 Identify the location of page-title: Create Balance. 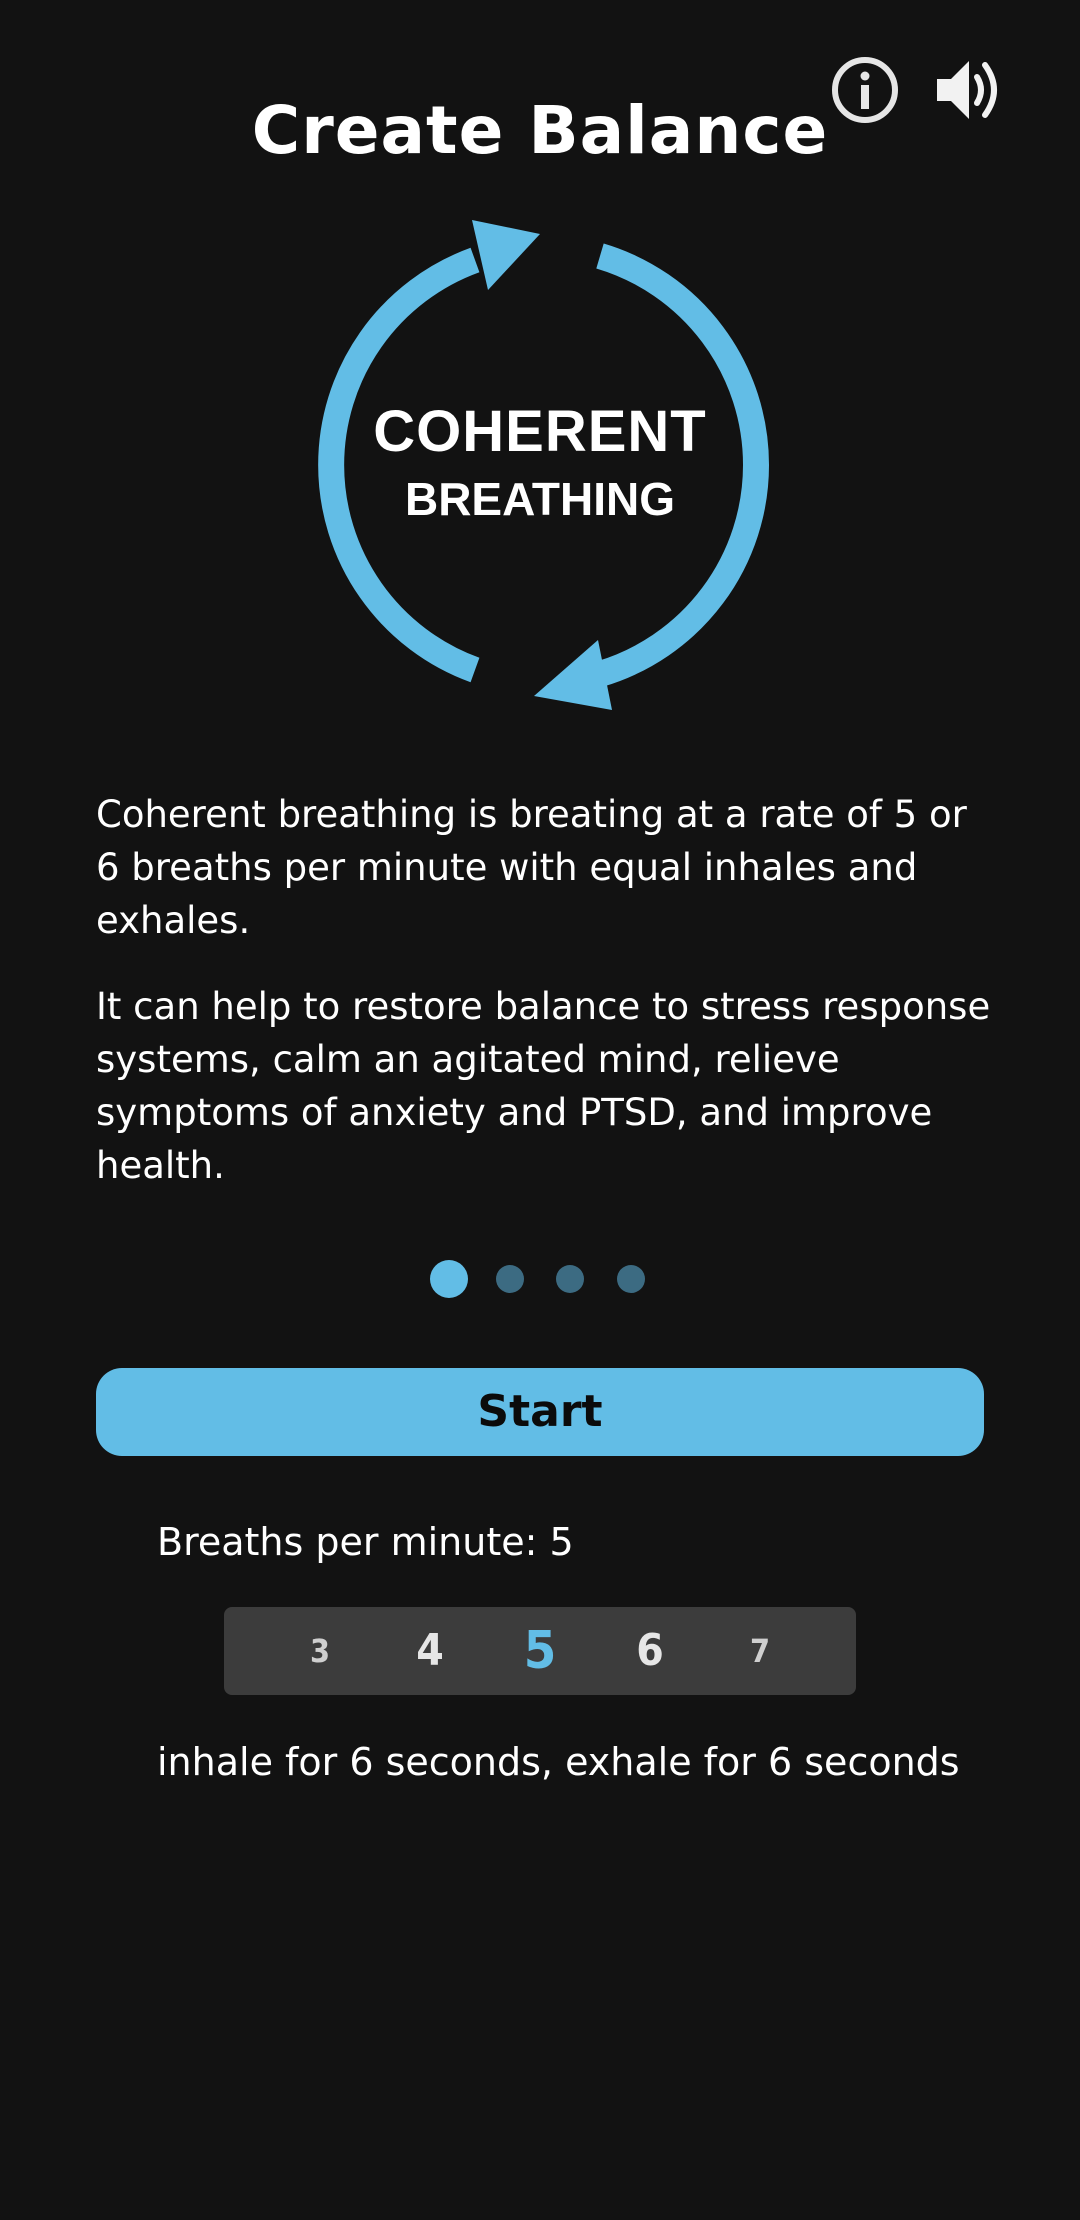
(540, 130).